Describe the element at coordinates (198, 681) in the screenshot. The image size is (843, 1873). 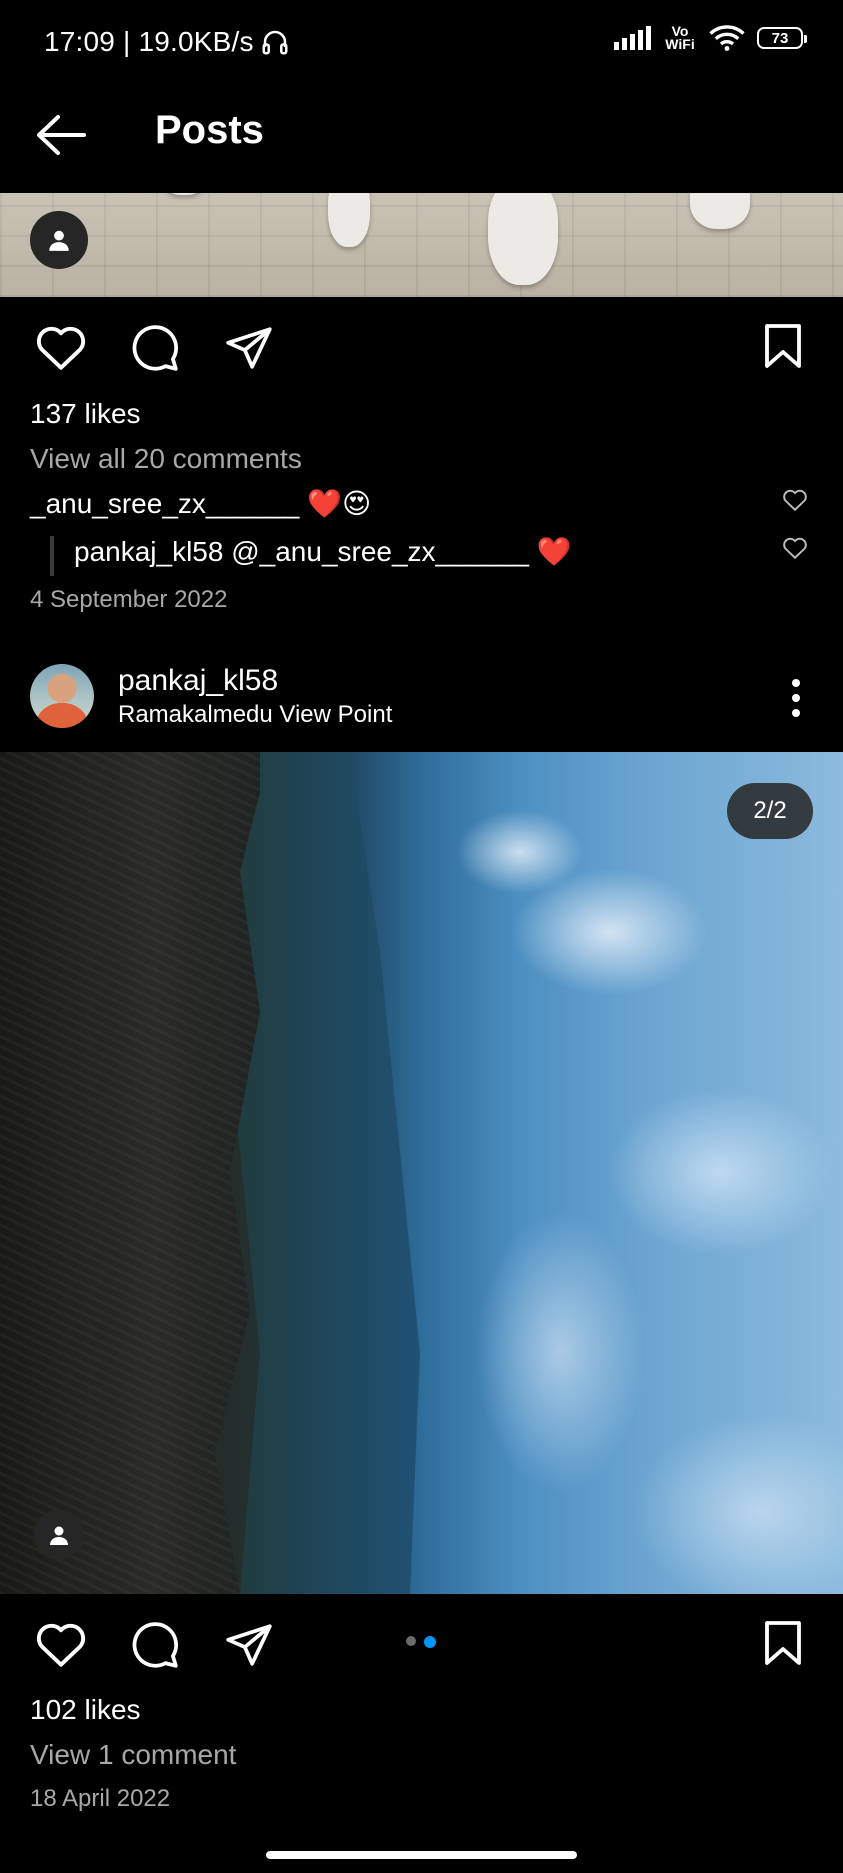
I see `post2-username: pankaj_kl58` at that location.